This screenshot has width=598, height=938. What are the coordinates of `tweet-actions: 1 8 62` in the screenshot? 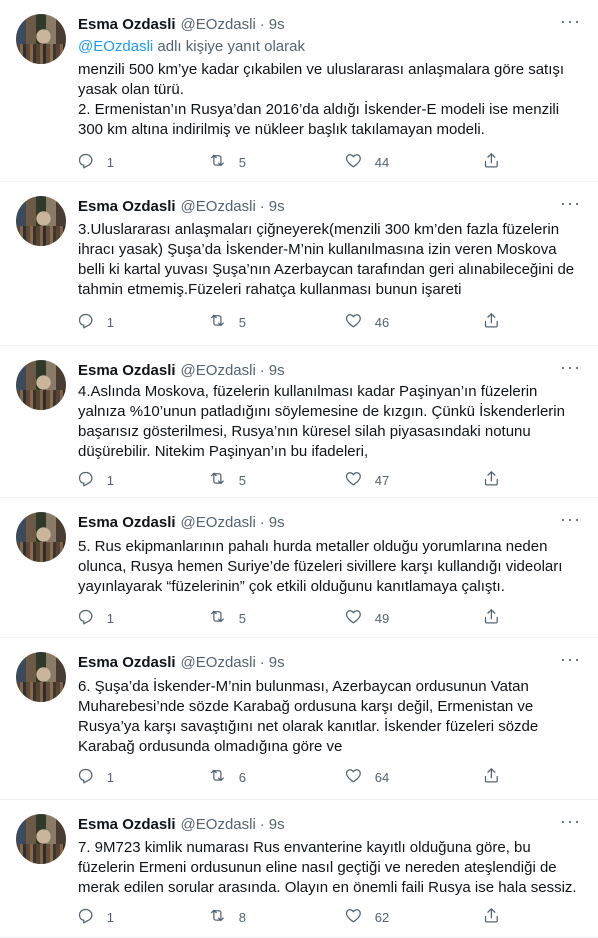 It's located at (286, 917).